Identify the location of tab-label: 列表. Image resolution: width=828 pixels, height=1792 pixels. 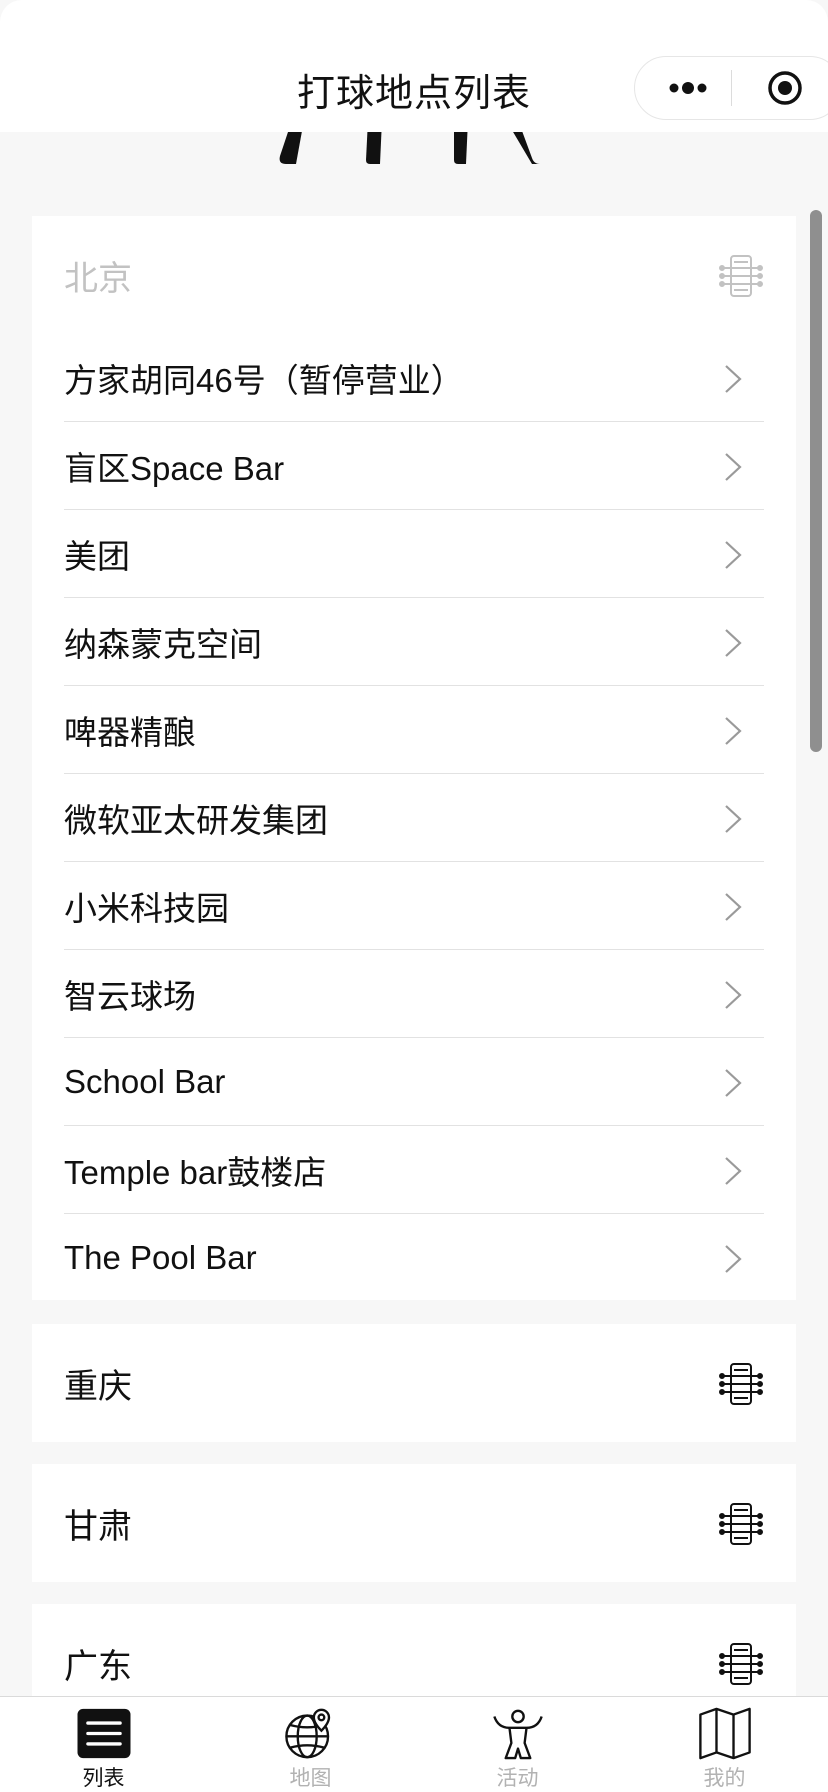
(103, 1778).